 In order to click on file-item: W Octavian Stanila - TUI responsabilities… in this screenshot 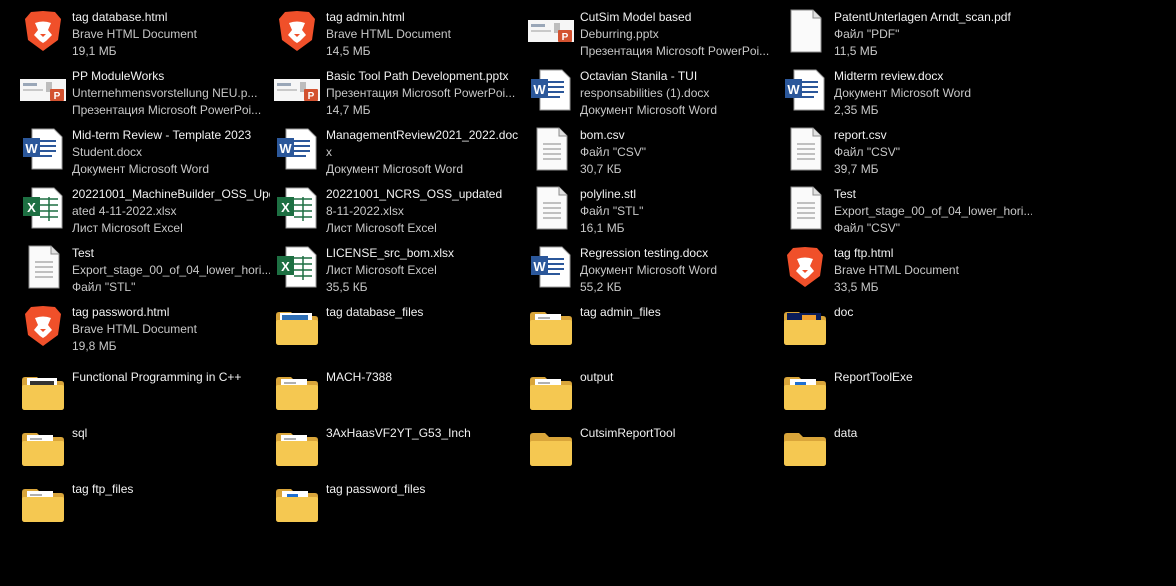, I will do `click(653, 95)`.